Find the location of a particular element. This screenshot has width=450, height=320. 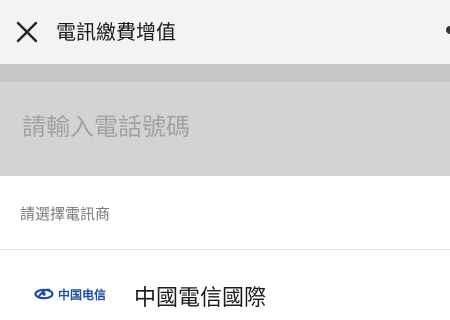

china-telecom-logo: 中国电信 is located at coordinates (70, 294).